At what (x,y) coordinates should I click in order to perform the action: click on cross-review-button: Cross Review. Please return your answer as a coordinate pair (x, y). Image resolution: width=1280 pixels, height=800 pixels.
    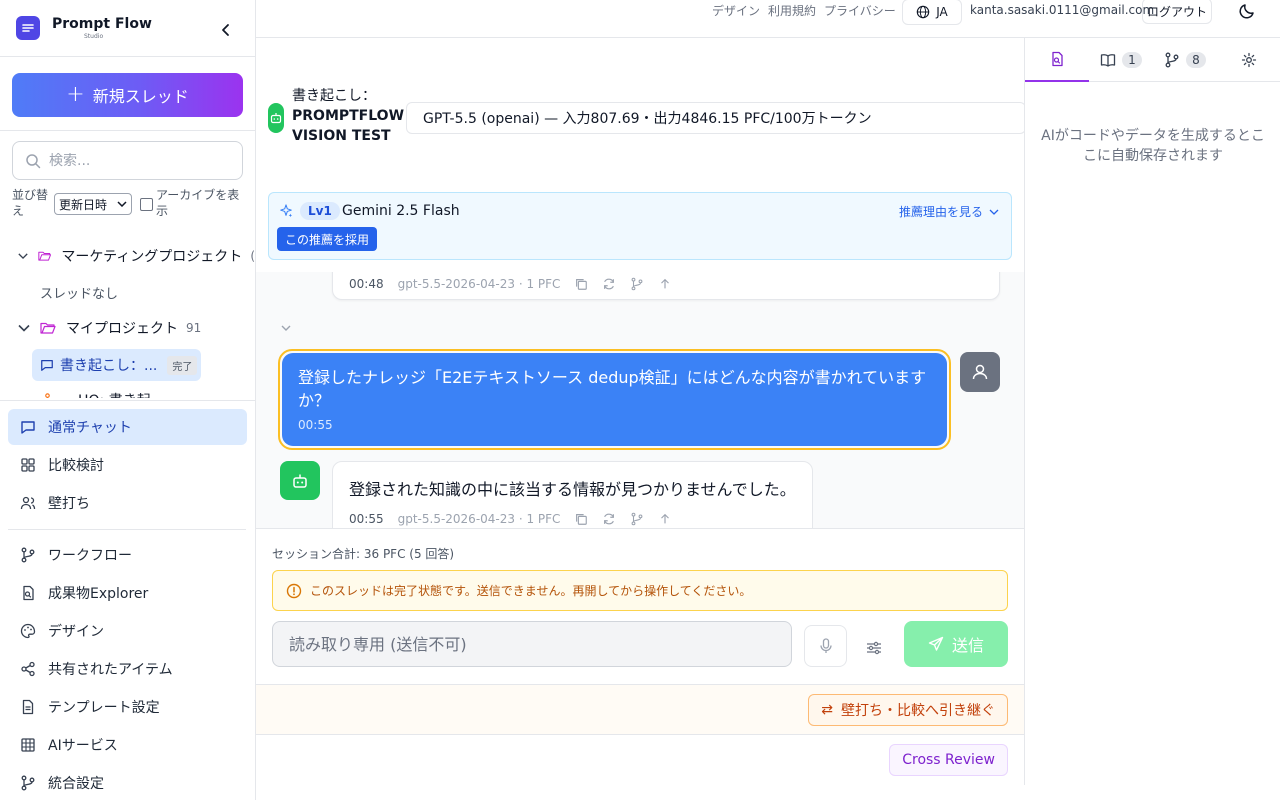
    Looking at the image, I should click on (948, 760).